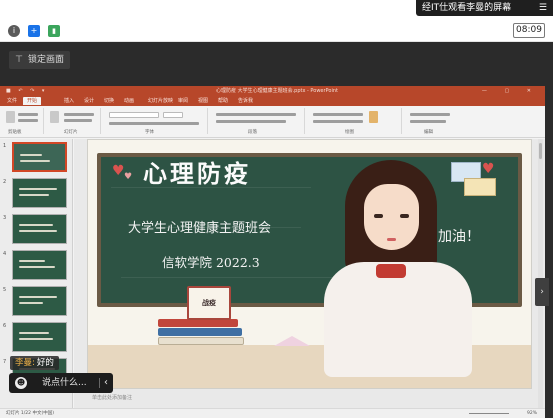 This screenshot has height=418, width=553. What do you see at coordinates (292, 341) in the screenshot?
I see `paper-plane-icon` at bounding box center [292, 341].